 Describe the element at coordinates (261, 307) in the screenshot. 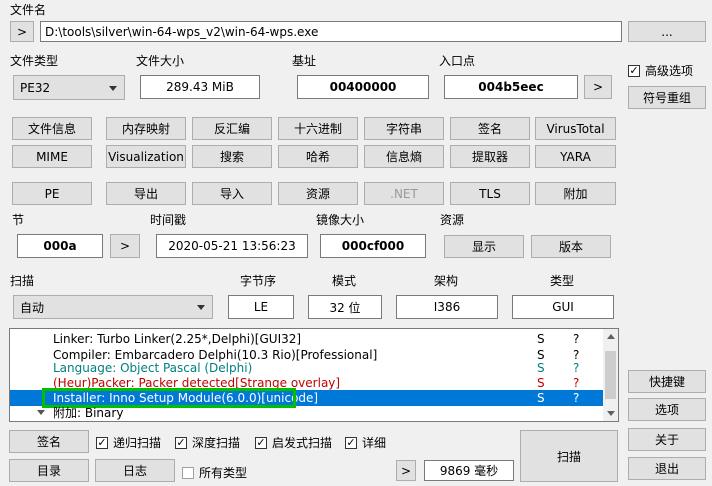

I see `endianness-field: LE` at that location.